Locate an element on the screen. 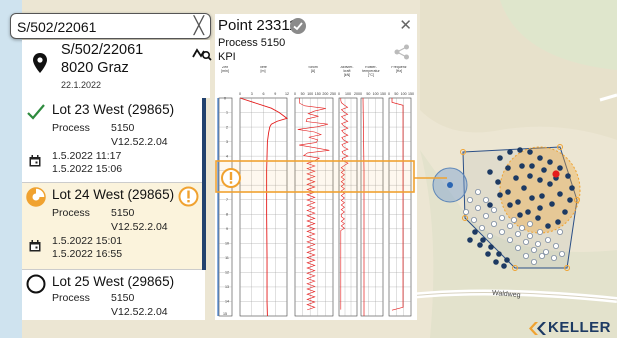  column-header: Rüttler-temperatur [°C] is located at coordinates (371, 71).